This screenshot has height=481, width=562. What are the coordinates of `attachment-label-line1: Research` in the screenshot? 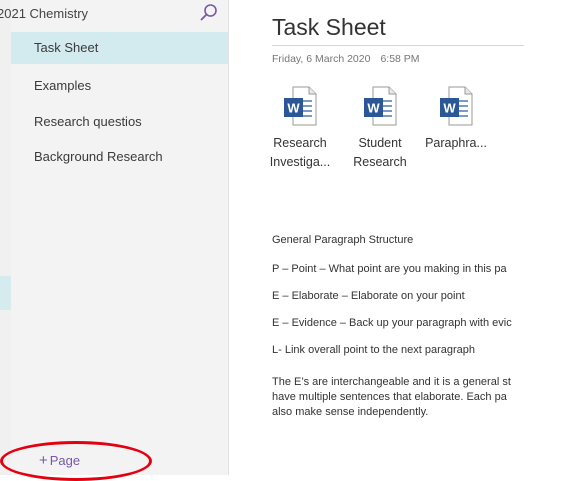 It's located at (300, 143).